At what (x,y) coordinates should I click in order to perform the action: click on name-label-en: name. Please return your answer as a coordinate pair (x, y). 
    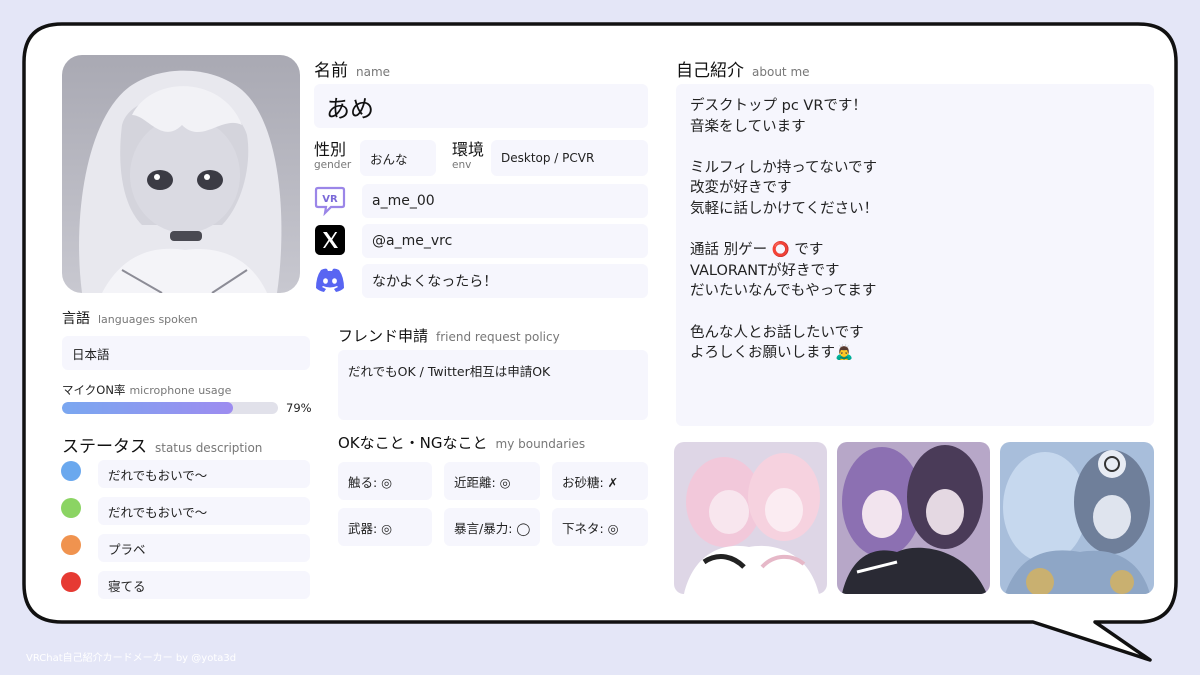
    Looking at the image, I should click on (373, 72).